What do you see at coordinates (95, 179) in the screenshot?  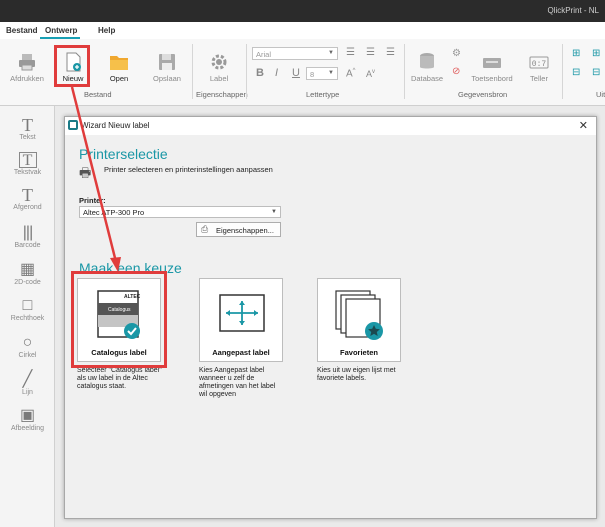 I see `annotation-arrow` at bounding box center [95, 179].